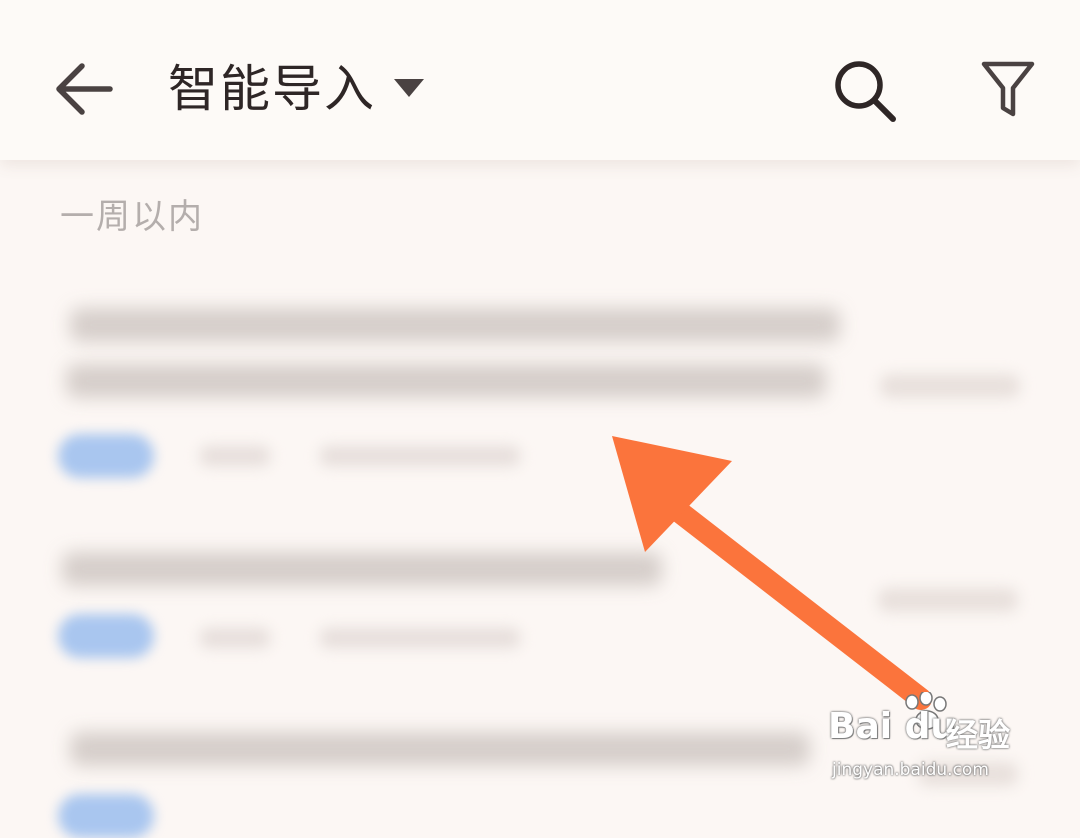  Describe the element at coordinates (132, 217) in the screenshot. I see `section-header-week: 一周以内` at that location.